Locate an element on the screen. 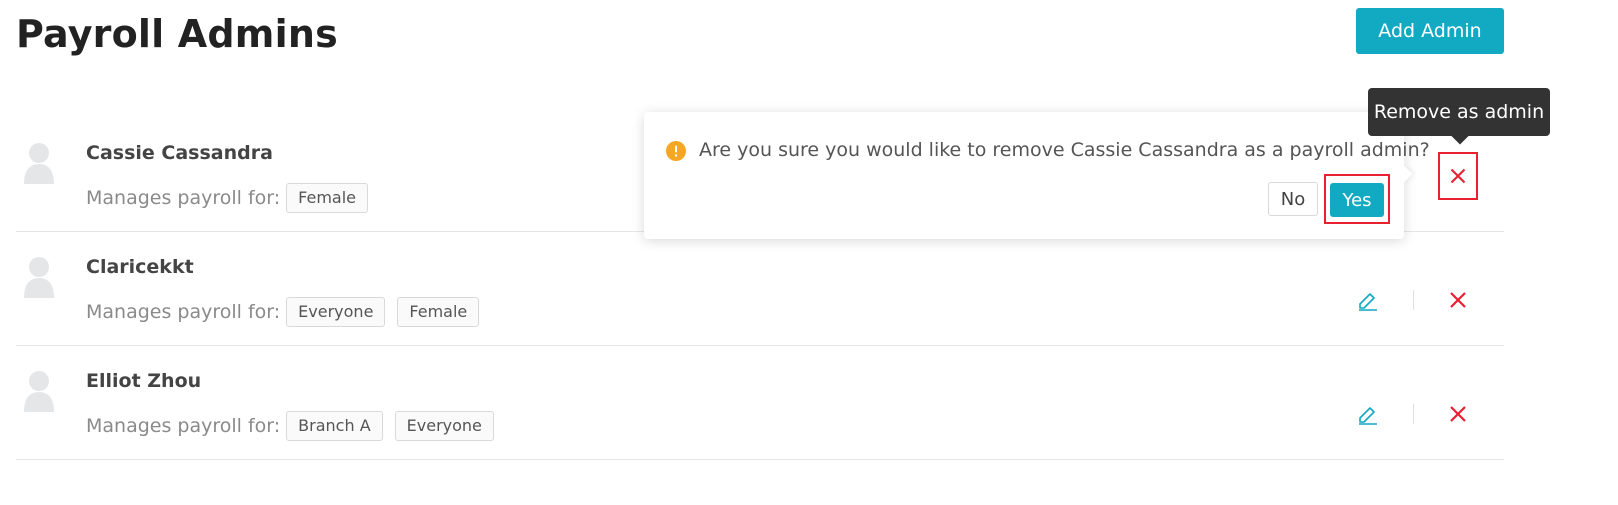 This screenshot has width=1618, height=505. group-tag: Branch A is located at coordinates (334, 426).